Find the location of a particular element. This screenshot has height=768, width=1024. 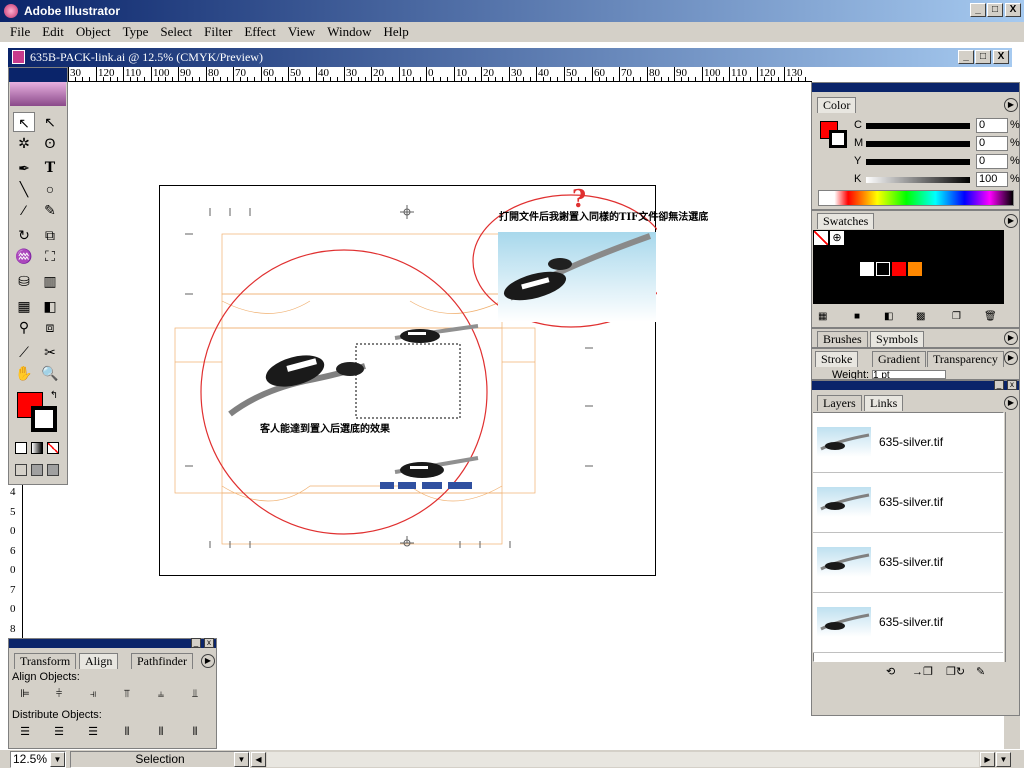

swap-colors-icon: ↰ is located at coordinates (54, 396).